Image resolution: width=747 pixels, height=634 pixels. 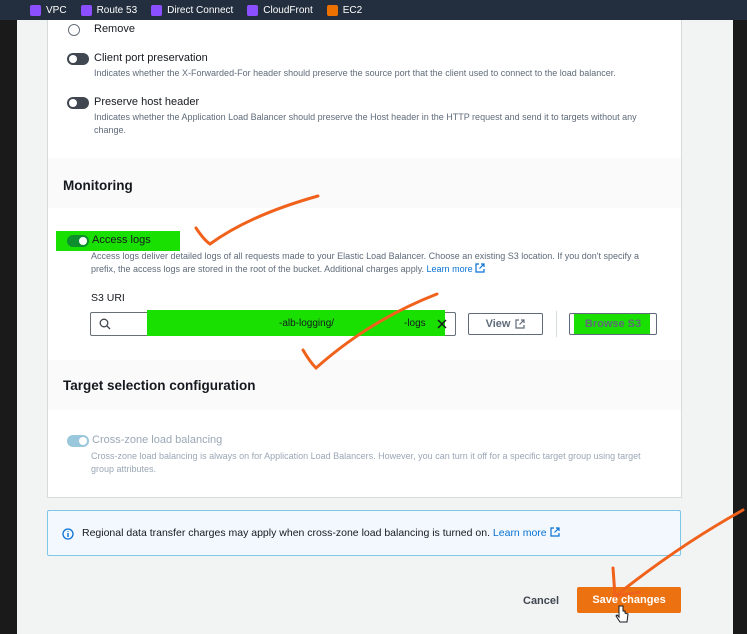 What do you see at coordinates (108, 298) in the screenshot?
I see `s3-uri-label: S3 URI` at bounding box center [108, 298].